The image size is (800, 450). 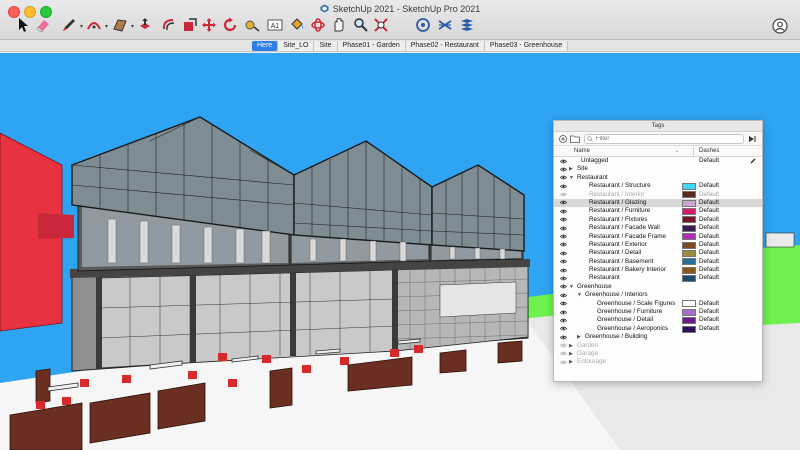 What do you see at coordinates (423, 25) in the screenshot?
I see `warehouse-tool-button` at bounding box center [423, 25].